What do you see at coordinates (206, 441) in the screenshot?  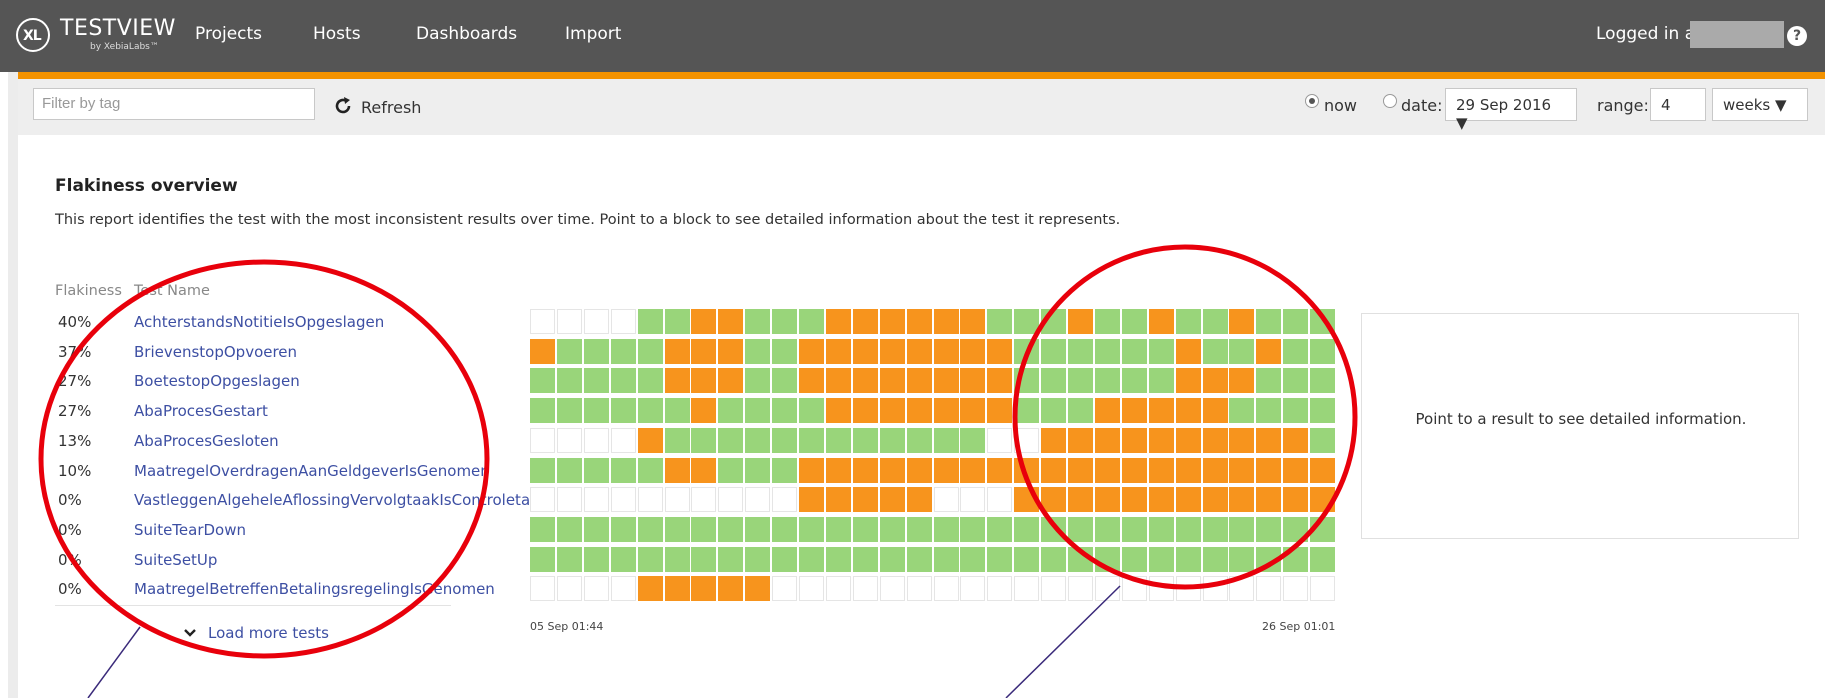 I see `test-name-link: AbaProcesGesloten` at bounding box center [206, 441].